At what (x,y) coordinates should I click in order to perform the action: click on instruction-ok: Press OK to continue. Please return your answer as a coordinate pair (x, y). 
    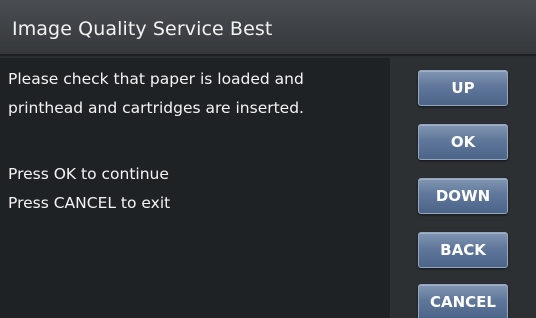
    Looking at the image, I should click on (88, 174).